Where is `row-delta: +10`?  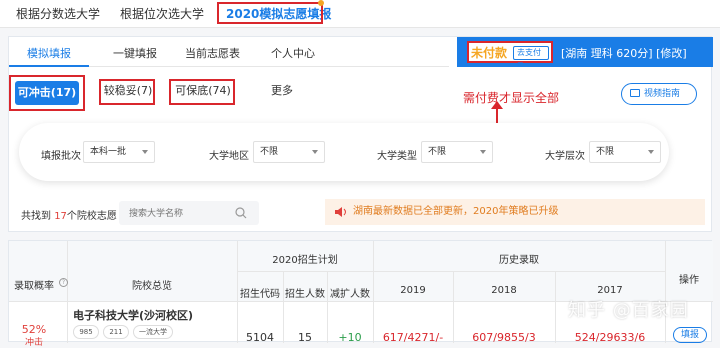 row-delta: +10 is located at coordinates (350, 337).